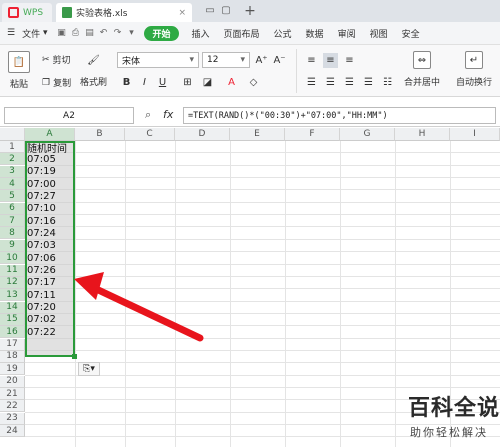  Describe the element at coordinates (449, 432) in the screenshot. I see `watermark-subtitle: 助你轻松解决` at that location.